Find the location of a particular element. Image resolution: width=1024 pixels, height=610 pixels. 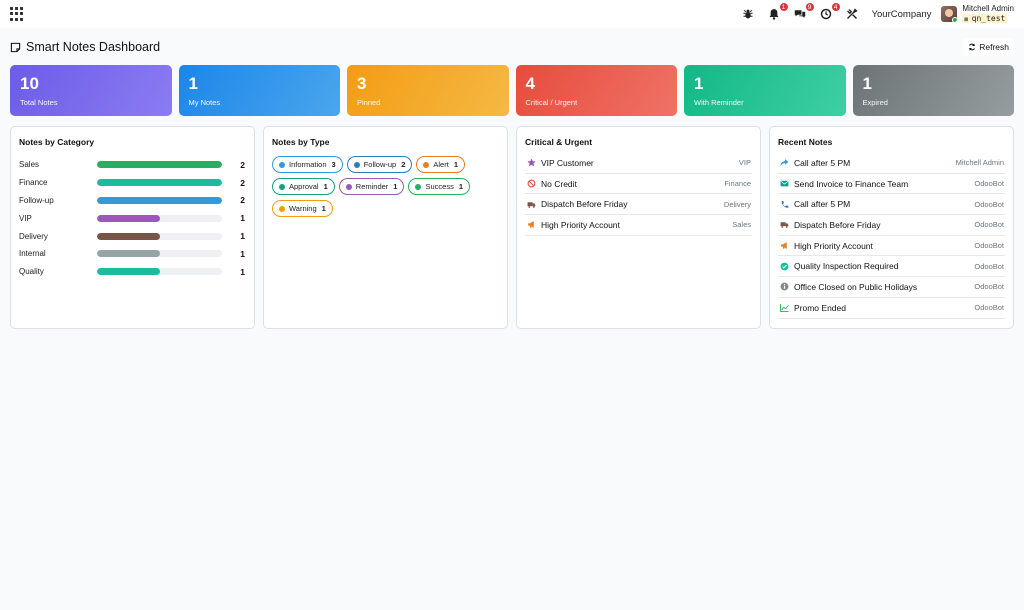

stat-label: My Notes is located at coordinates (204, 102).